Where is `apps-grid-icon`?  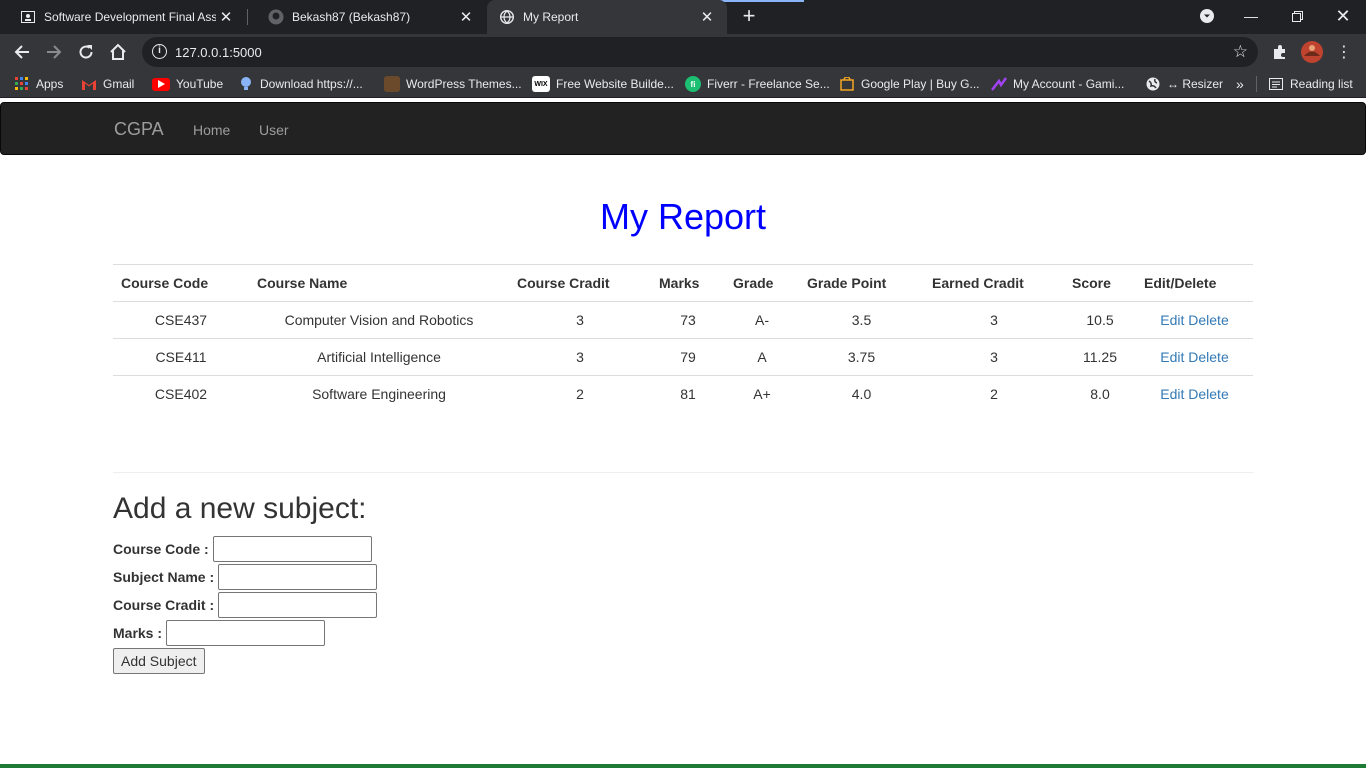 apps-grid-icon is located at coordinates (22, 84).